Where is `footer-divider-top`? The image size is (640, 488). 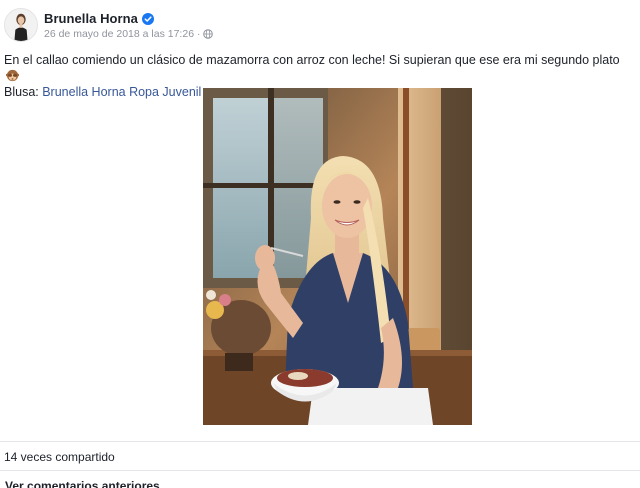
footer-divider-top is located at coordinates (320, 441).